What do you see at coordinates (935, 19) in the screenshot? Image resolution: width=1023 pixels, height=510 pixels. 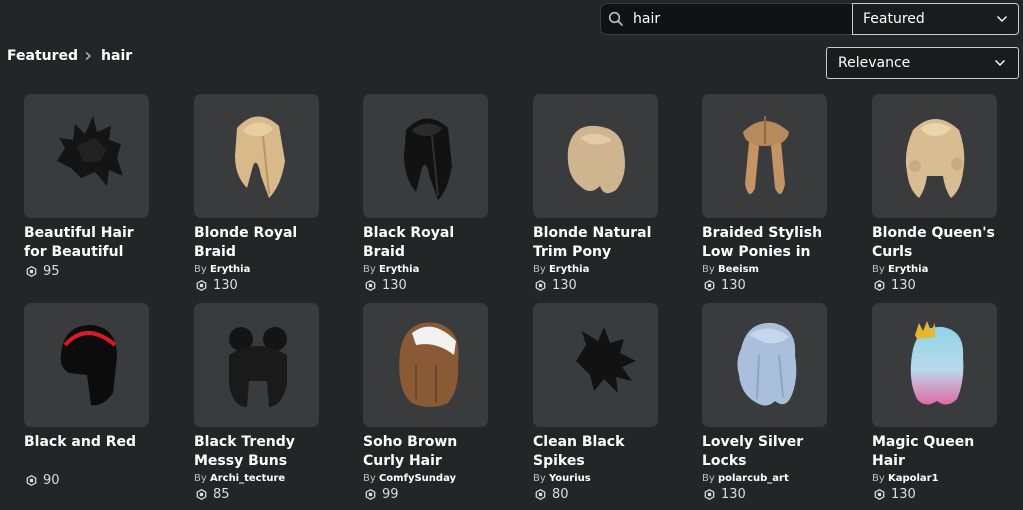 I see `category-dropdown: Featured` at bounding box center [935, 19].